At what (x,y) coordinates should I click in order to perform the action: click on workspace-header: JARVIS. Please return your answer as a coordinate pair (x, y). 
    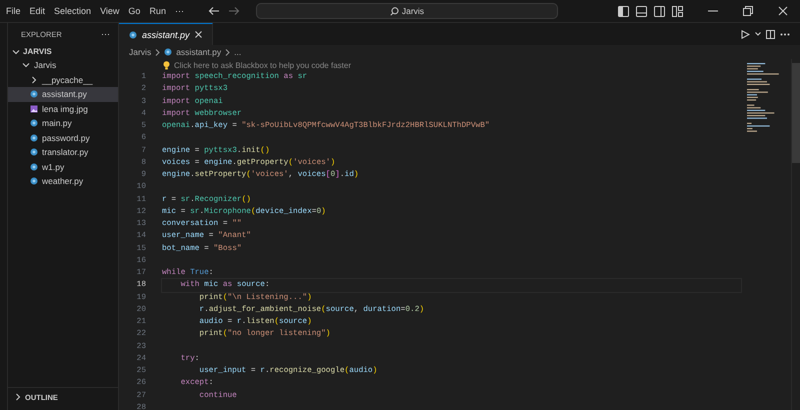
    Looking at the image, I should click on (63, 51).